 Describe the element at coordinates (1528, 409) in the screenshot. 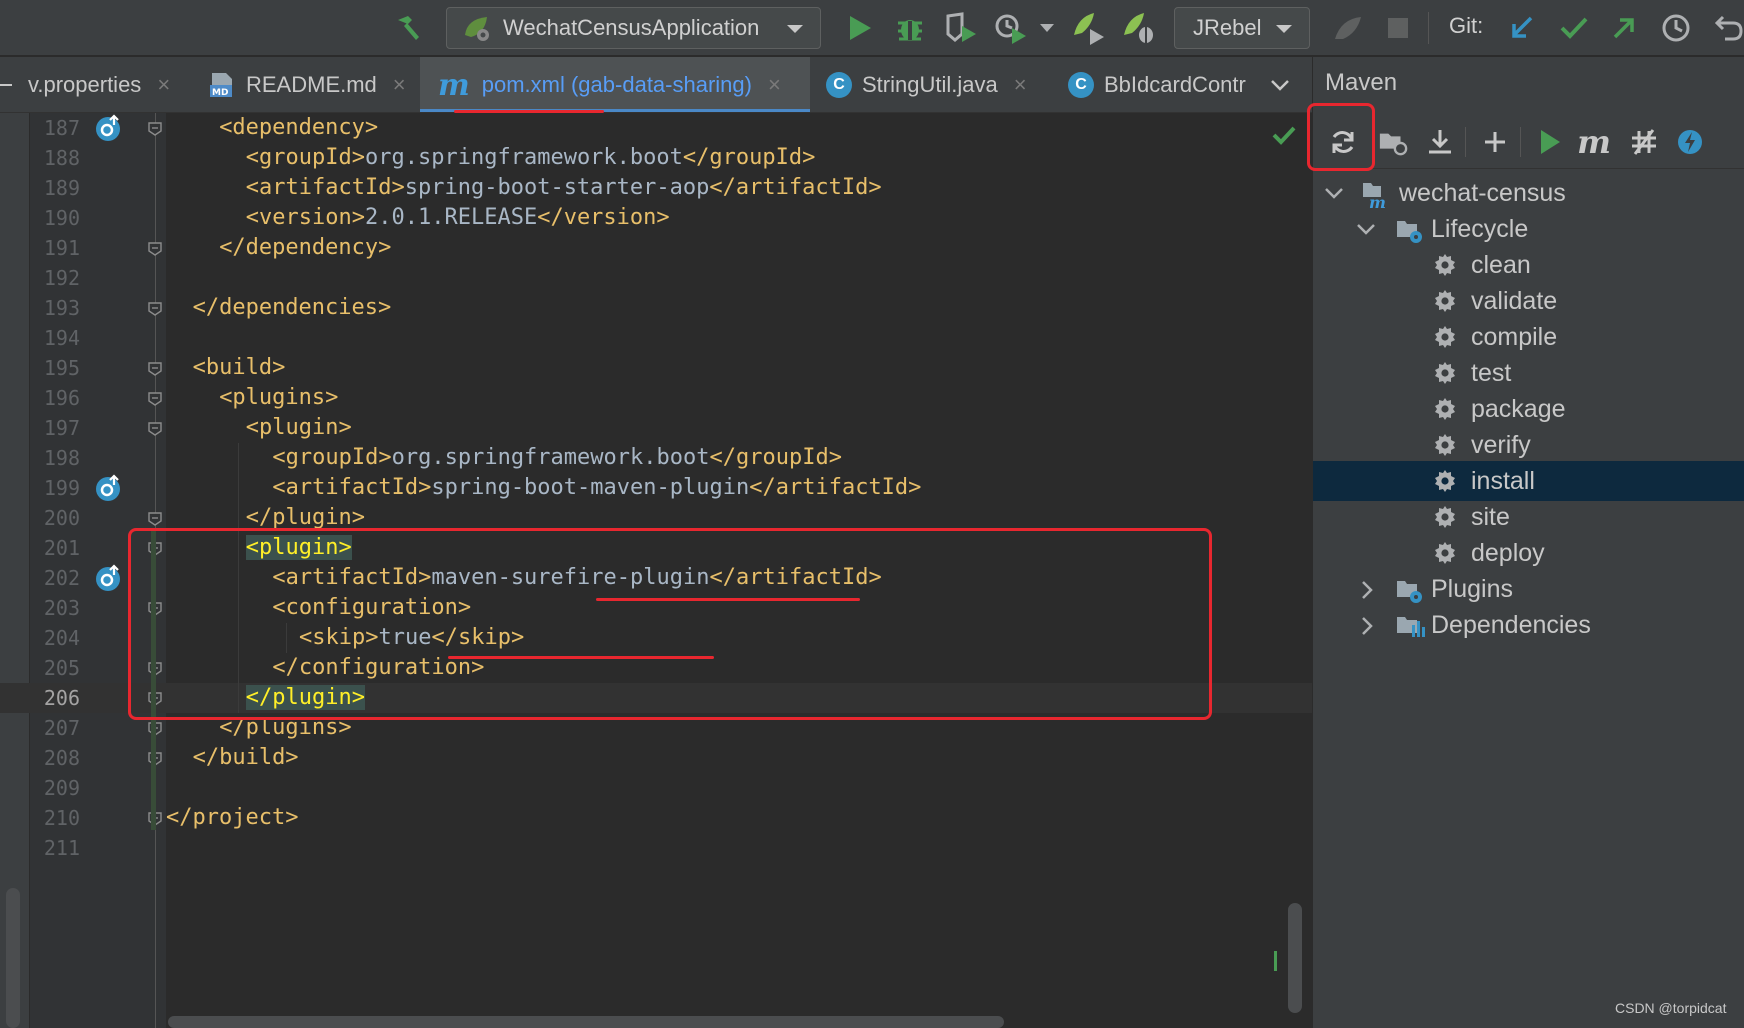

I see `lifecycle-goal-package: package` at that location.